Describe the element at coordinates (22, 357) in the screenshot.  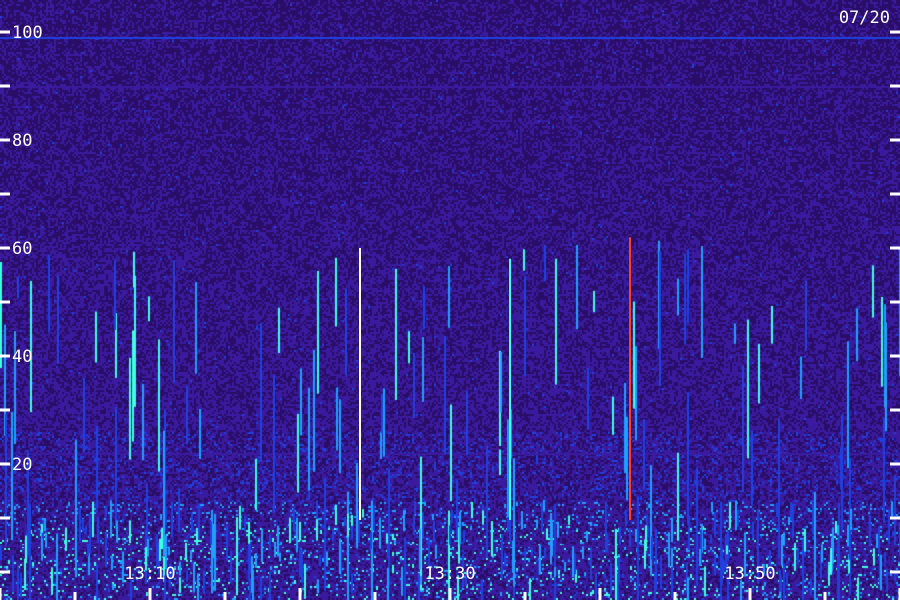
I see `y-tick-label-40: 40` at that location.